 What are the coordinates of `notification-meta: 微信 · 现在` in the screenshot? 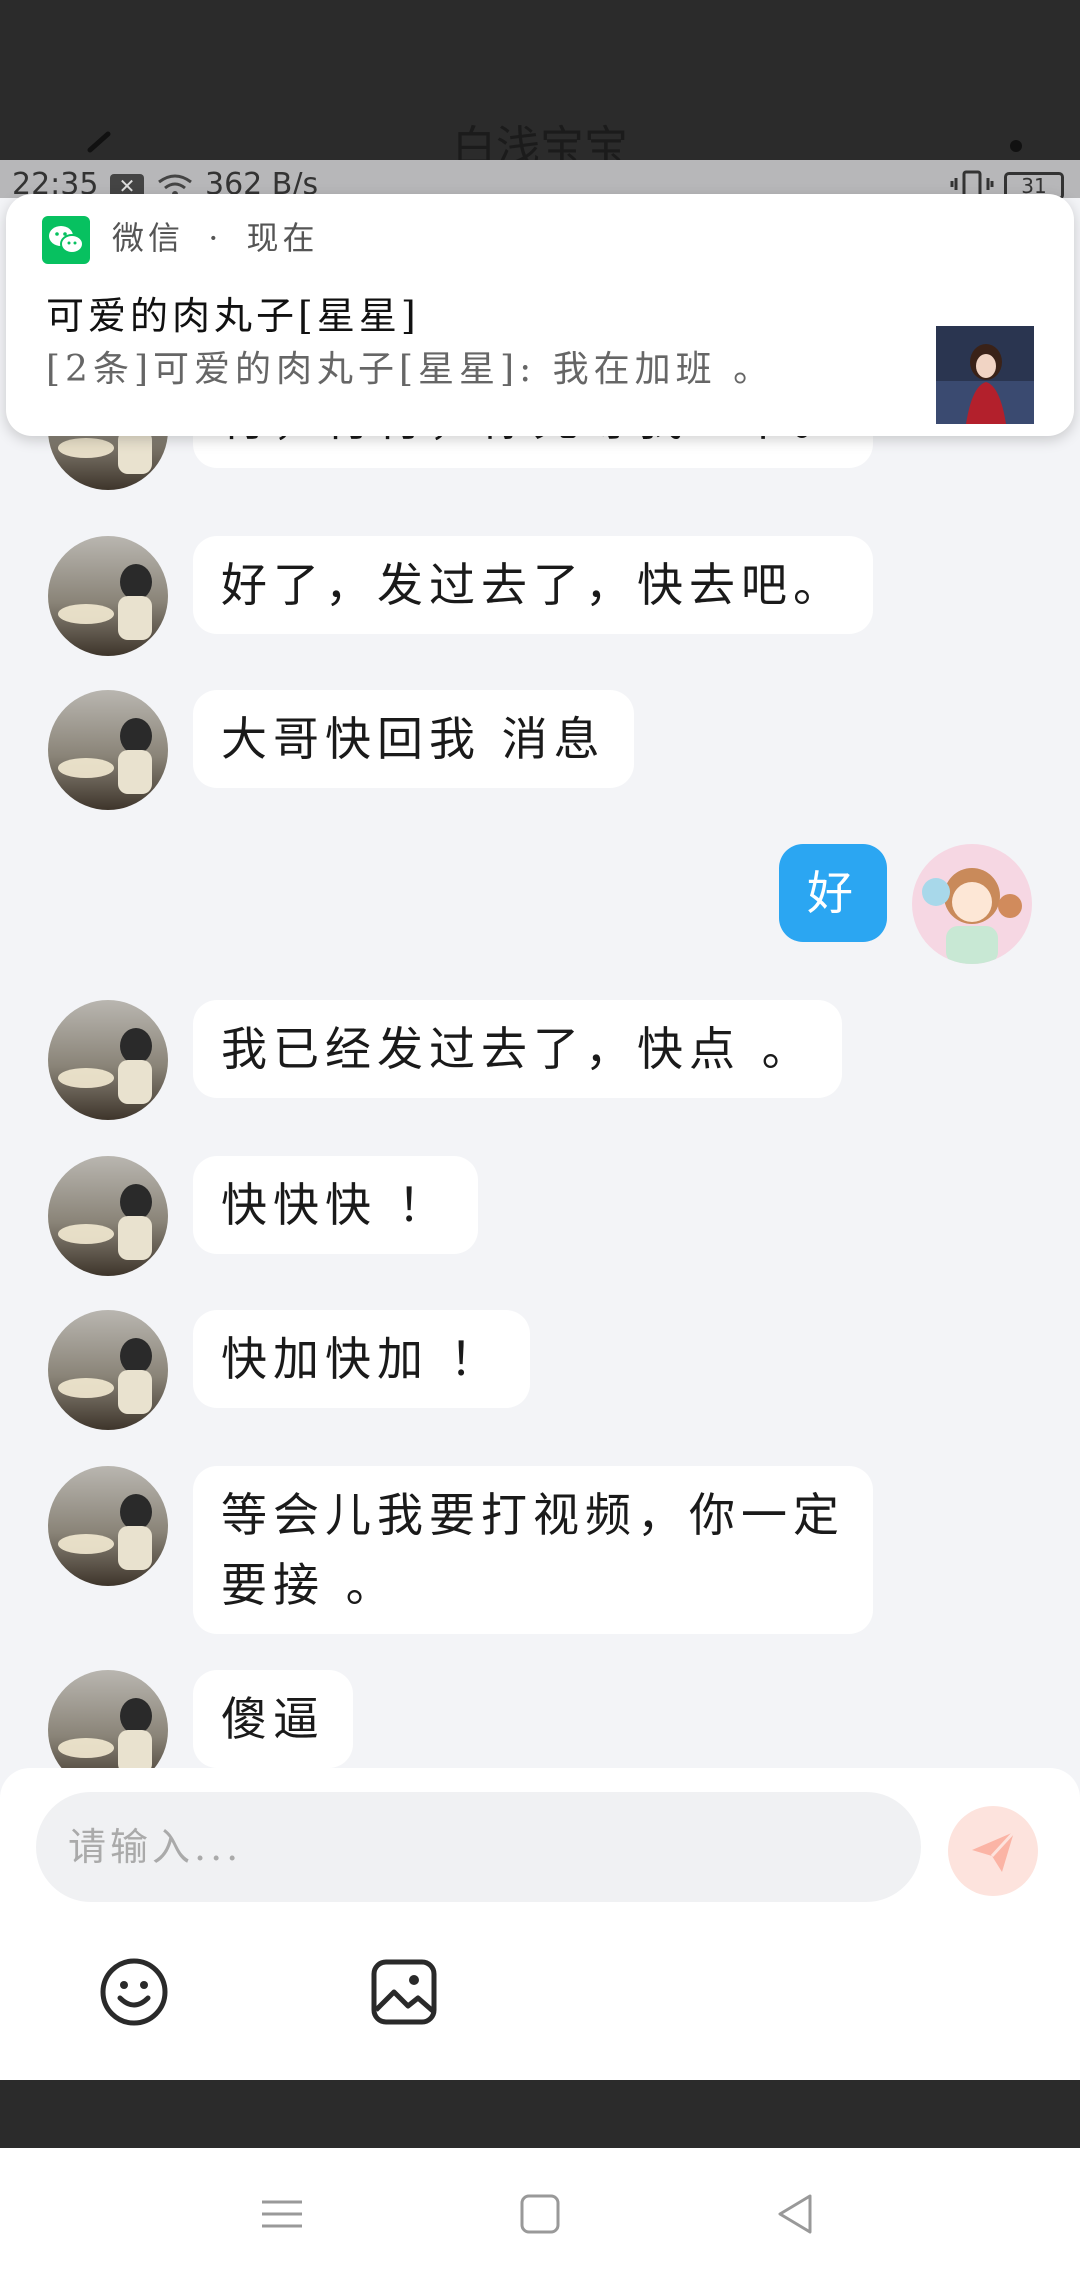 It's located at (215, 238).